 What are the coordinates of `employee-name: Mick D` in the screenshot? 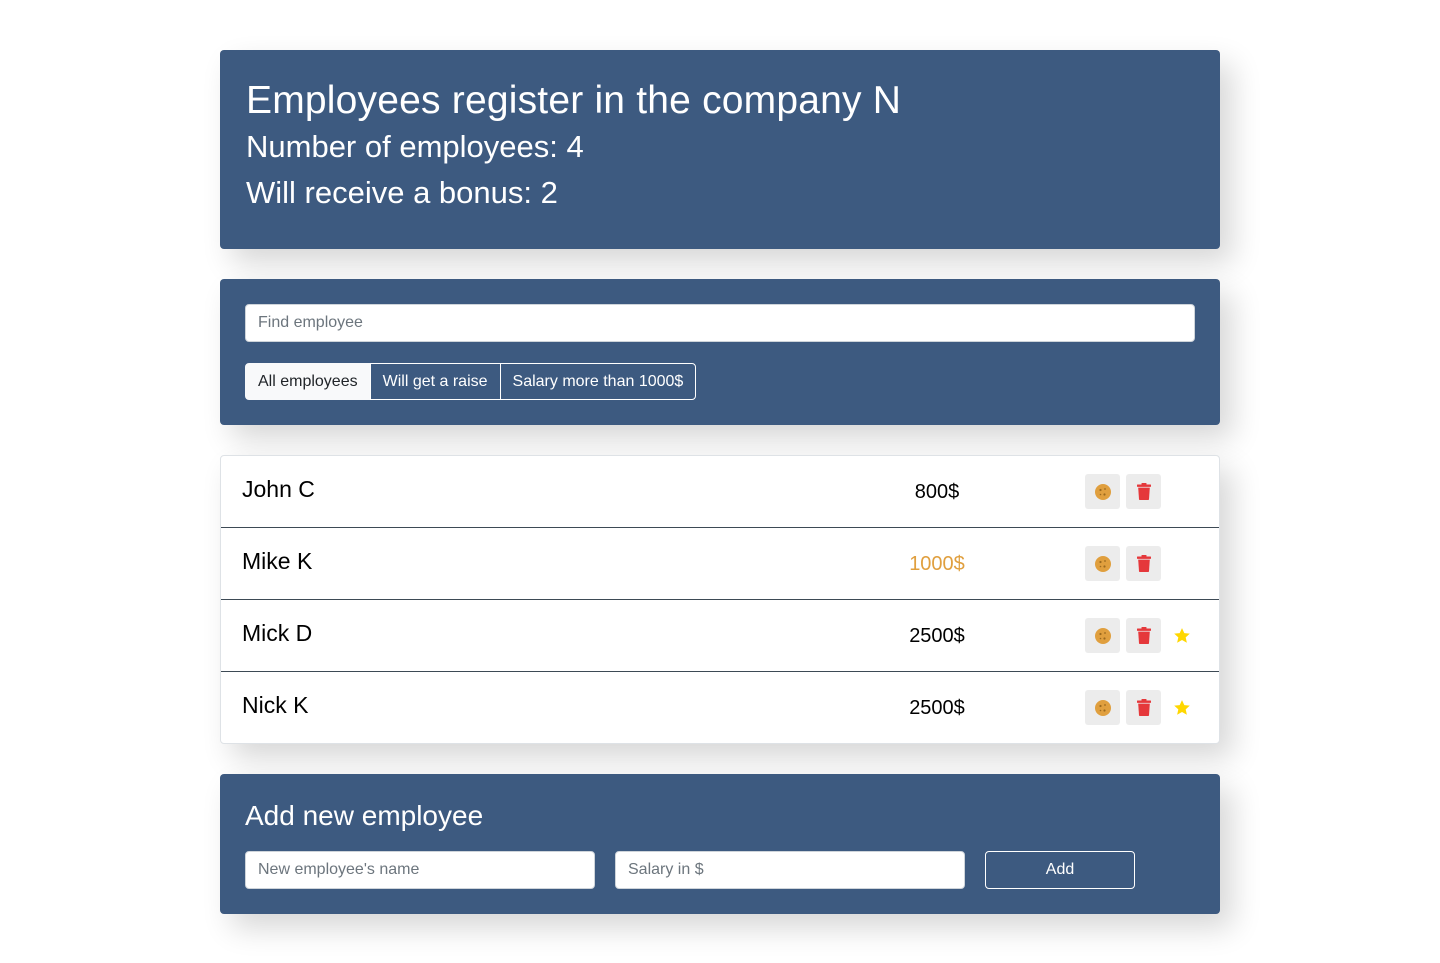 It's located at (277, 633).